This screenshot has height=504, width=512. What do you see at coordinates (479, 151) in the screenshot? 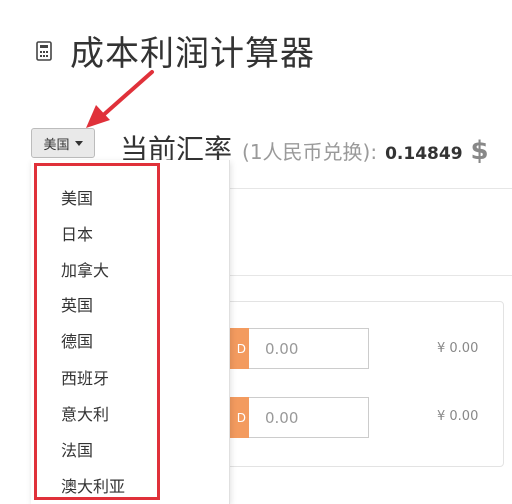
I see `currency-symbol: $` at bounding box center [479, 151].